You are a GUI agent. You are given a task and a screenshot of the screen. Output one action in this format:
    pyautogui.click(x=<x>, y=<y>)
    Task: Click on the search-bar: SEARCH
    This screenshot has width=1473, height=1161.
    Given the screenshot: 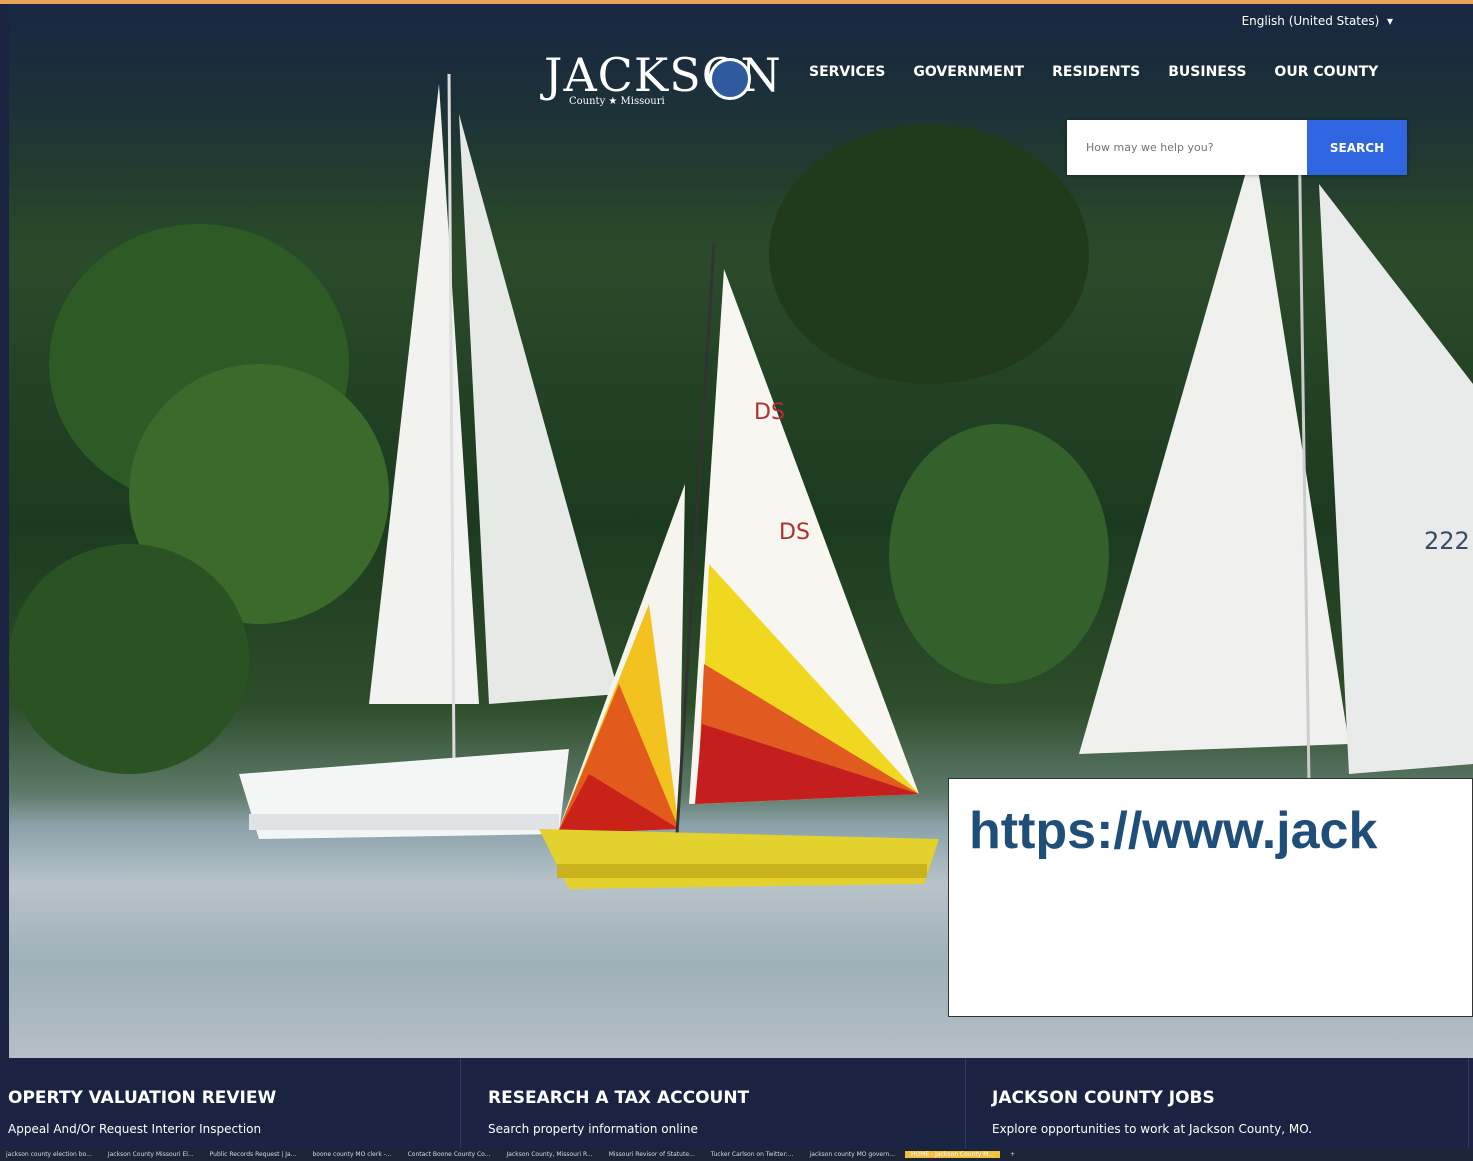 What is the action you would take?
    pyautogui.click(x=1237, y=147)
    